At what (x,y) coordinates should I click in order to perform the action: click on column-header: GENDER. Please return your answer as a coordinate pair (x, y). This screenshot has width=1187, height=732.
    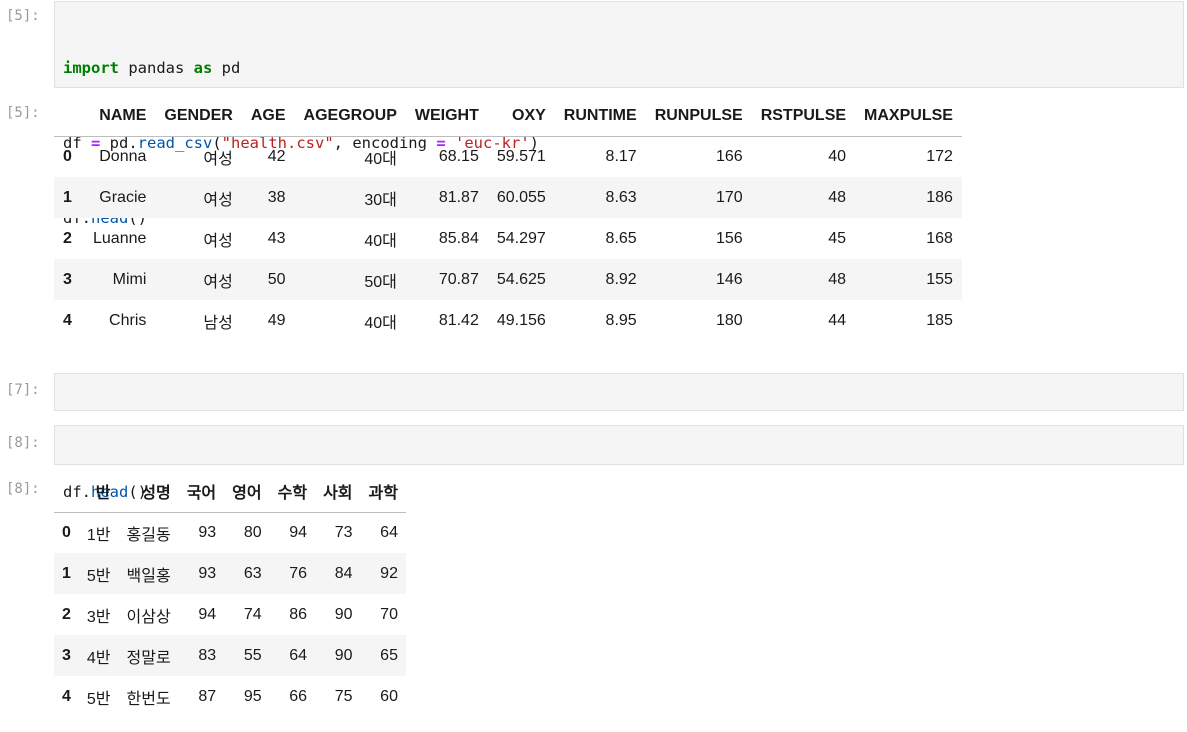
    Looking at the image, I should click on (198, 116).